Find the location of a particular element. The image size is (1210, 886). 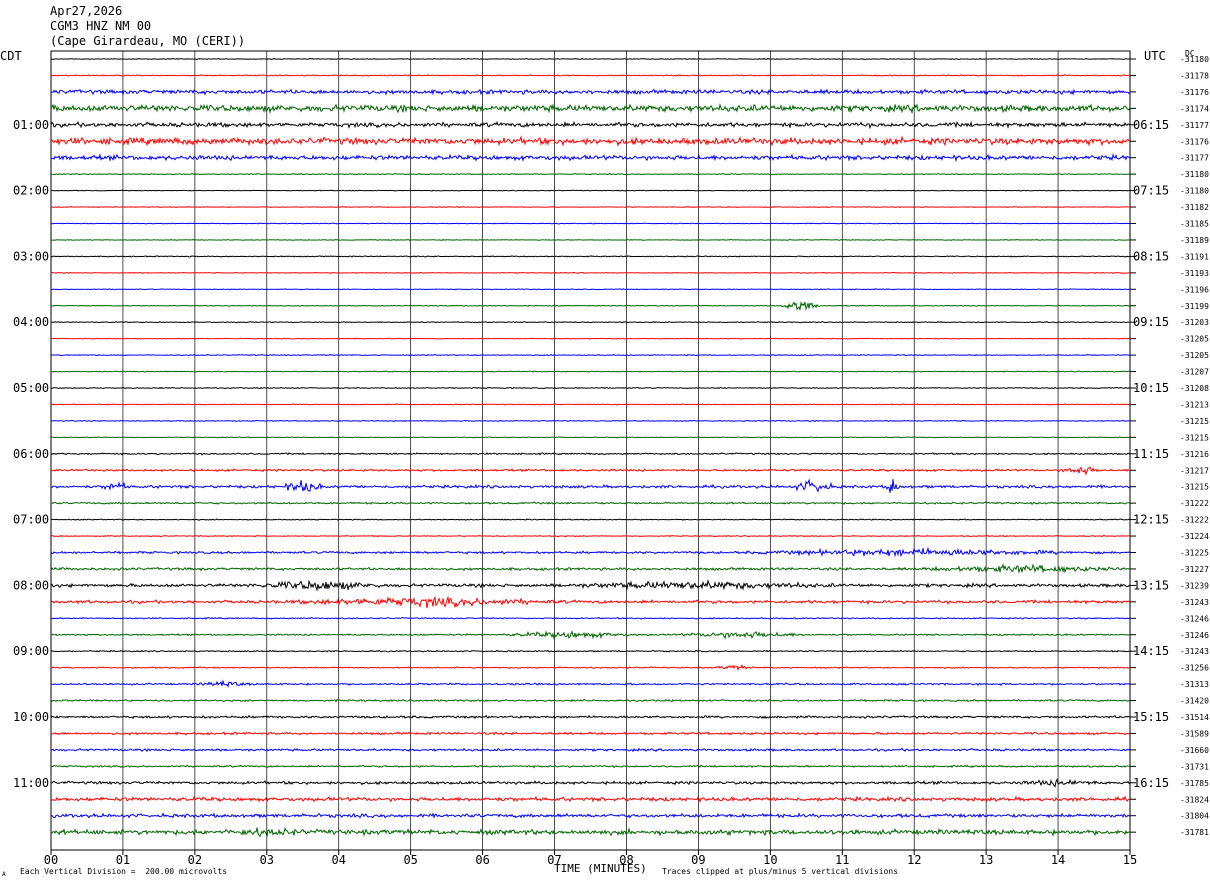

x-tick-label: 05 is located at coordinates (410, 860).